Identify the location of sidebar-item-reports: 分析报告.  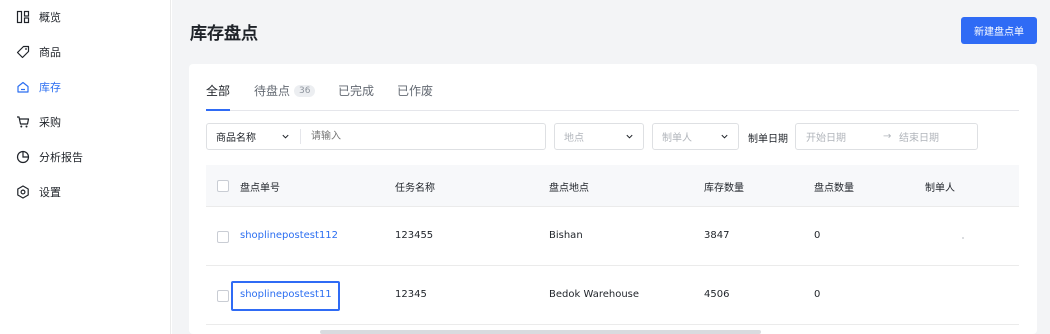
(49, 157).